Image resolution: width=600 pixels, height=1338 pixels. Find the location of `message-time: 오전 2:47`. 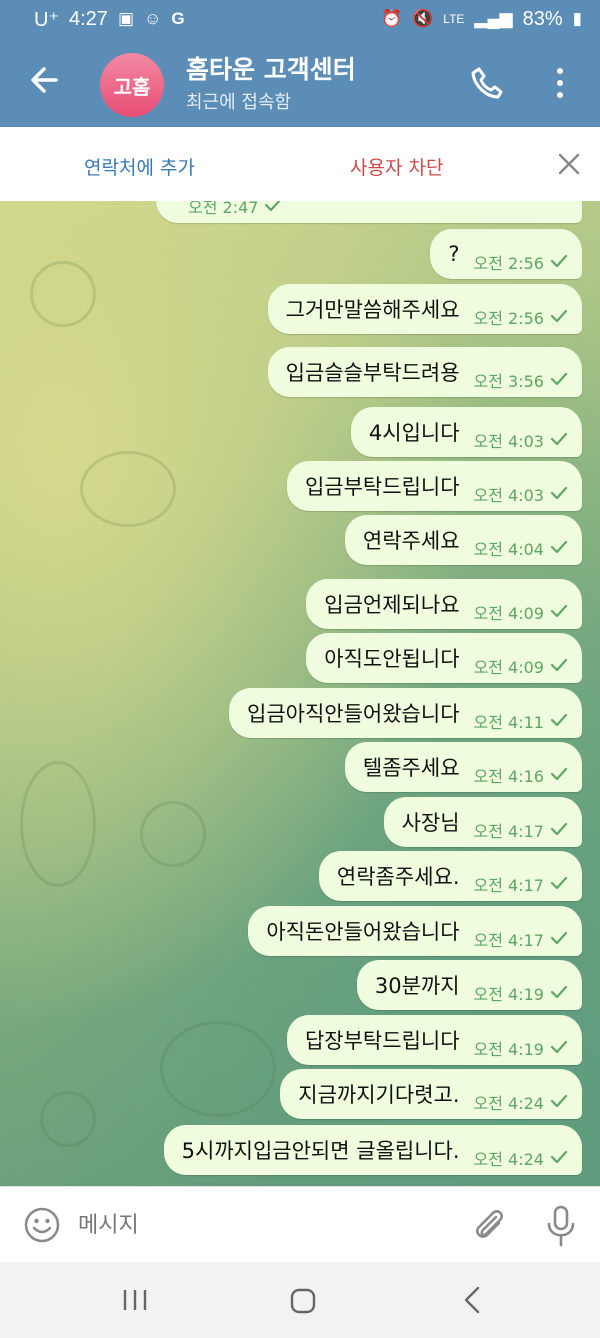

message-time: 오전 2:47 is located at coordinates (223, 209).